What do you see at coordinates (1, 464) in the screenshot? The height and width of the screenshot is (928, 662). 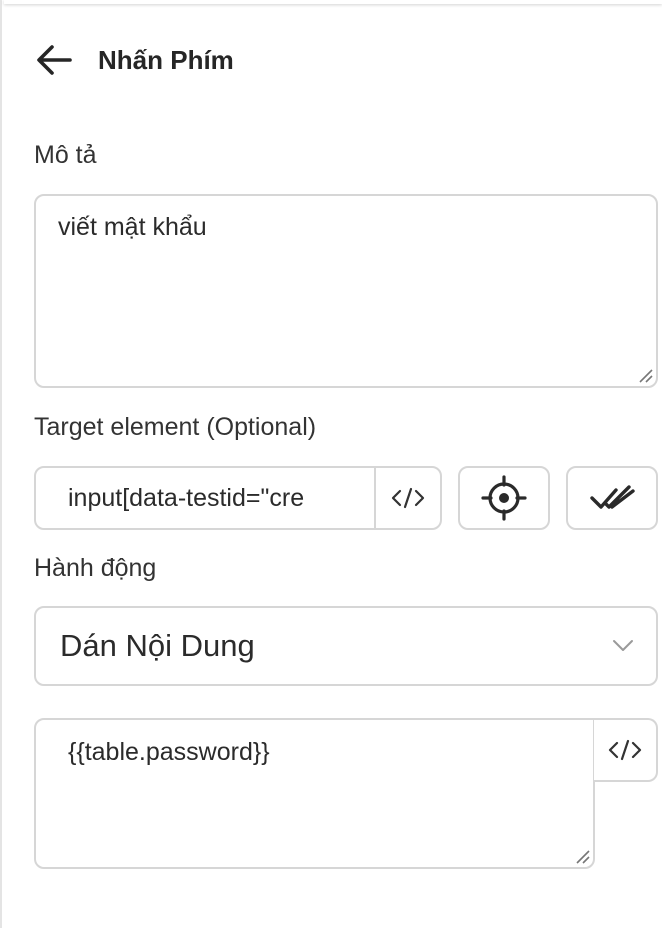 I see `panel-left-border` at bounding box center [1, 464].